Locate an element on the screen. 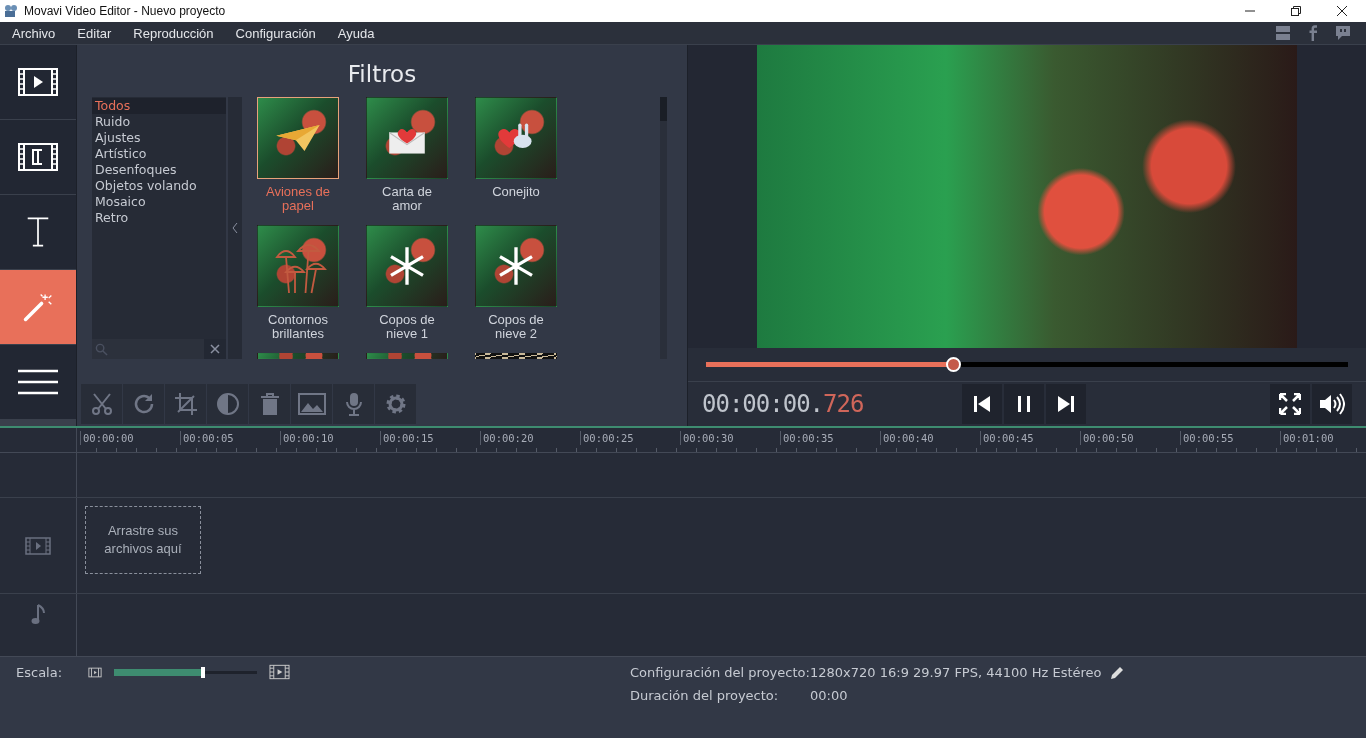 Image resolution: width=1366 pixels, height=738 pixels. menu-item: Configuración is located at coordinates (274, 33).